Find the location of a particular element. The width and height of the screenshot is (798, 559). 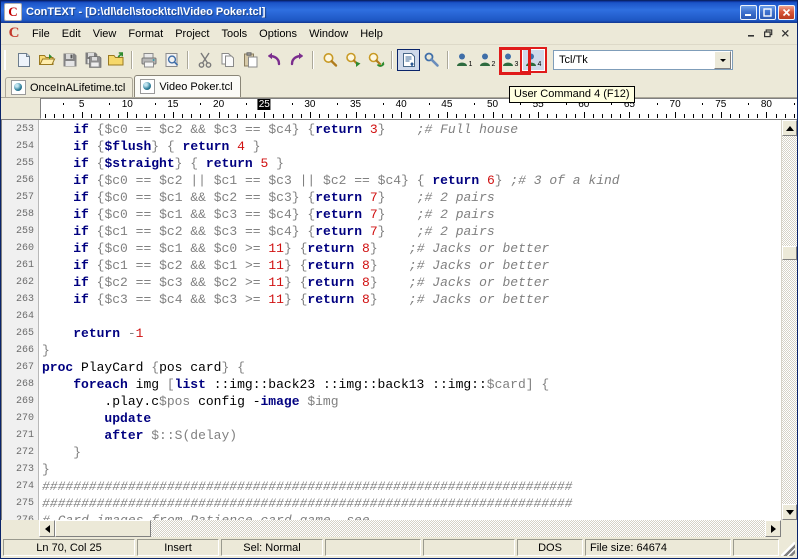

menu-item-file: File is located at coordinates (41, 34).